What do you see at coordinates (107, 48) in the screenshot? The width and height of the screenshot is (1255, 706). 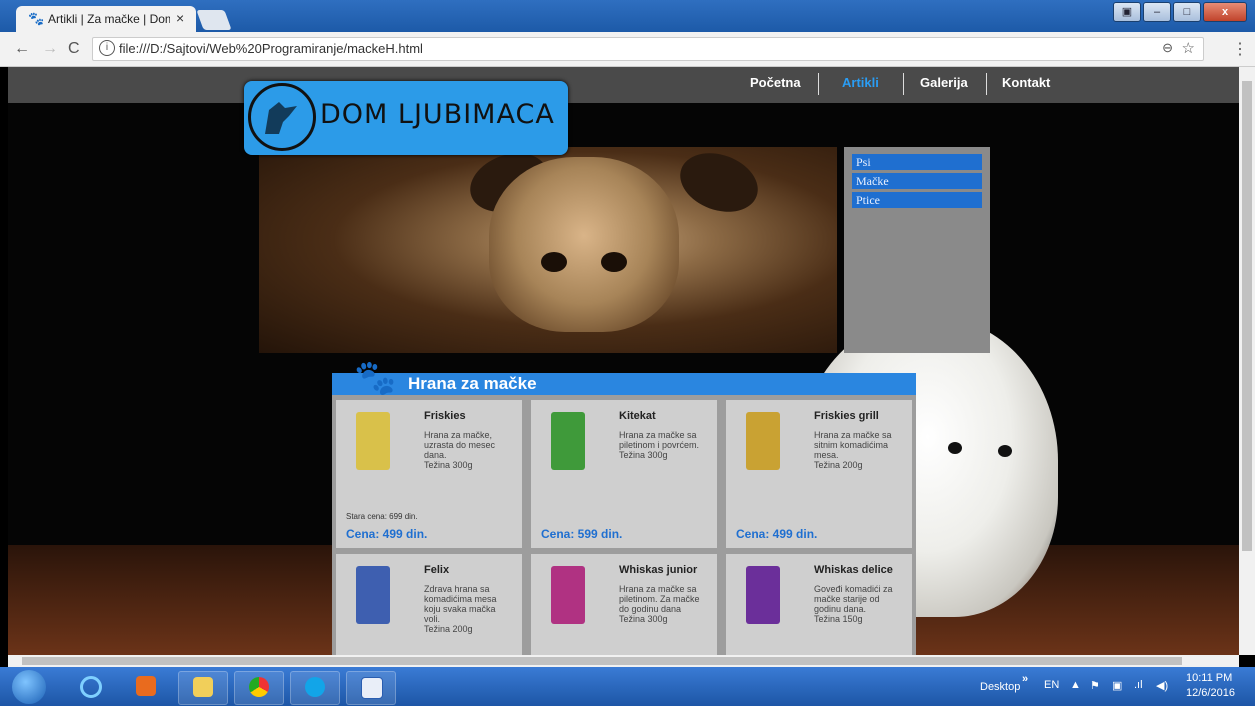 I see `info-icon: i` at bounding box center [107, 48].